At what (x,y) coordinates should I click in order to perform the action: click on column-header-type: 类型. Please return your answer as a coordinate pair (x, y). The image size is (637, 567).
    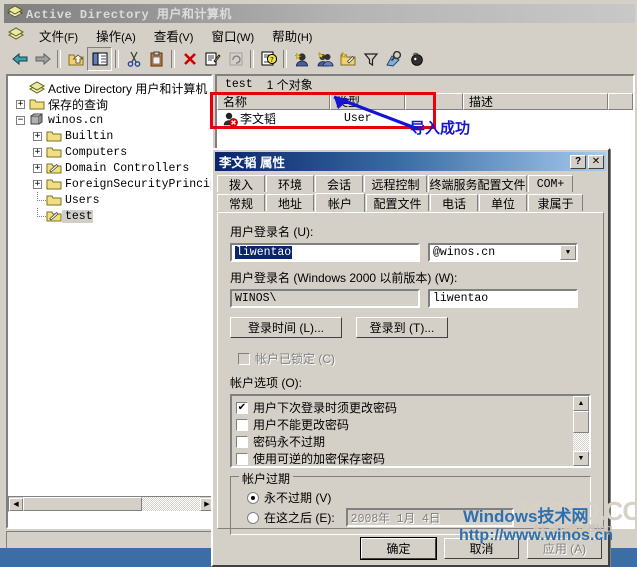
    Looking at the image, I should click on (367, 101).